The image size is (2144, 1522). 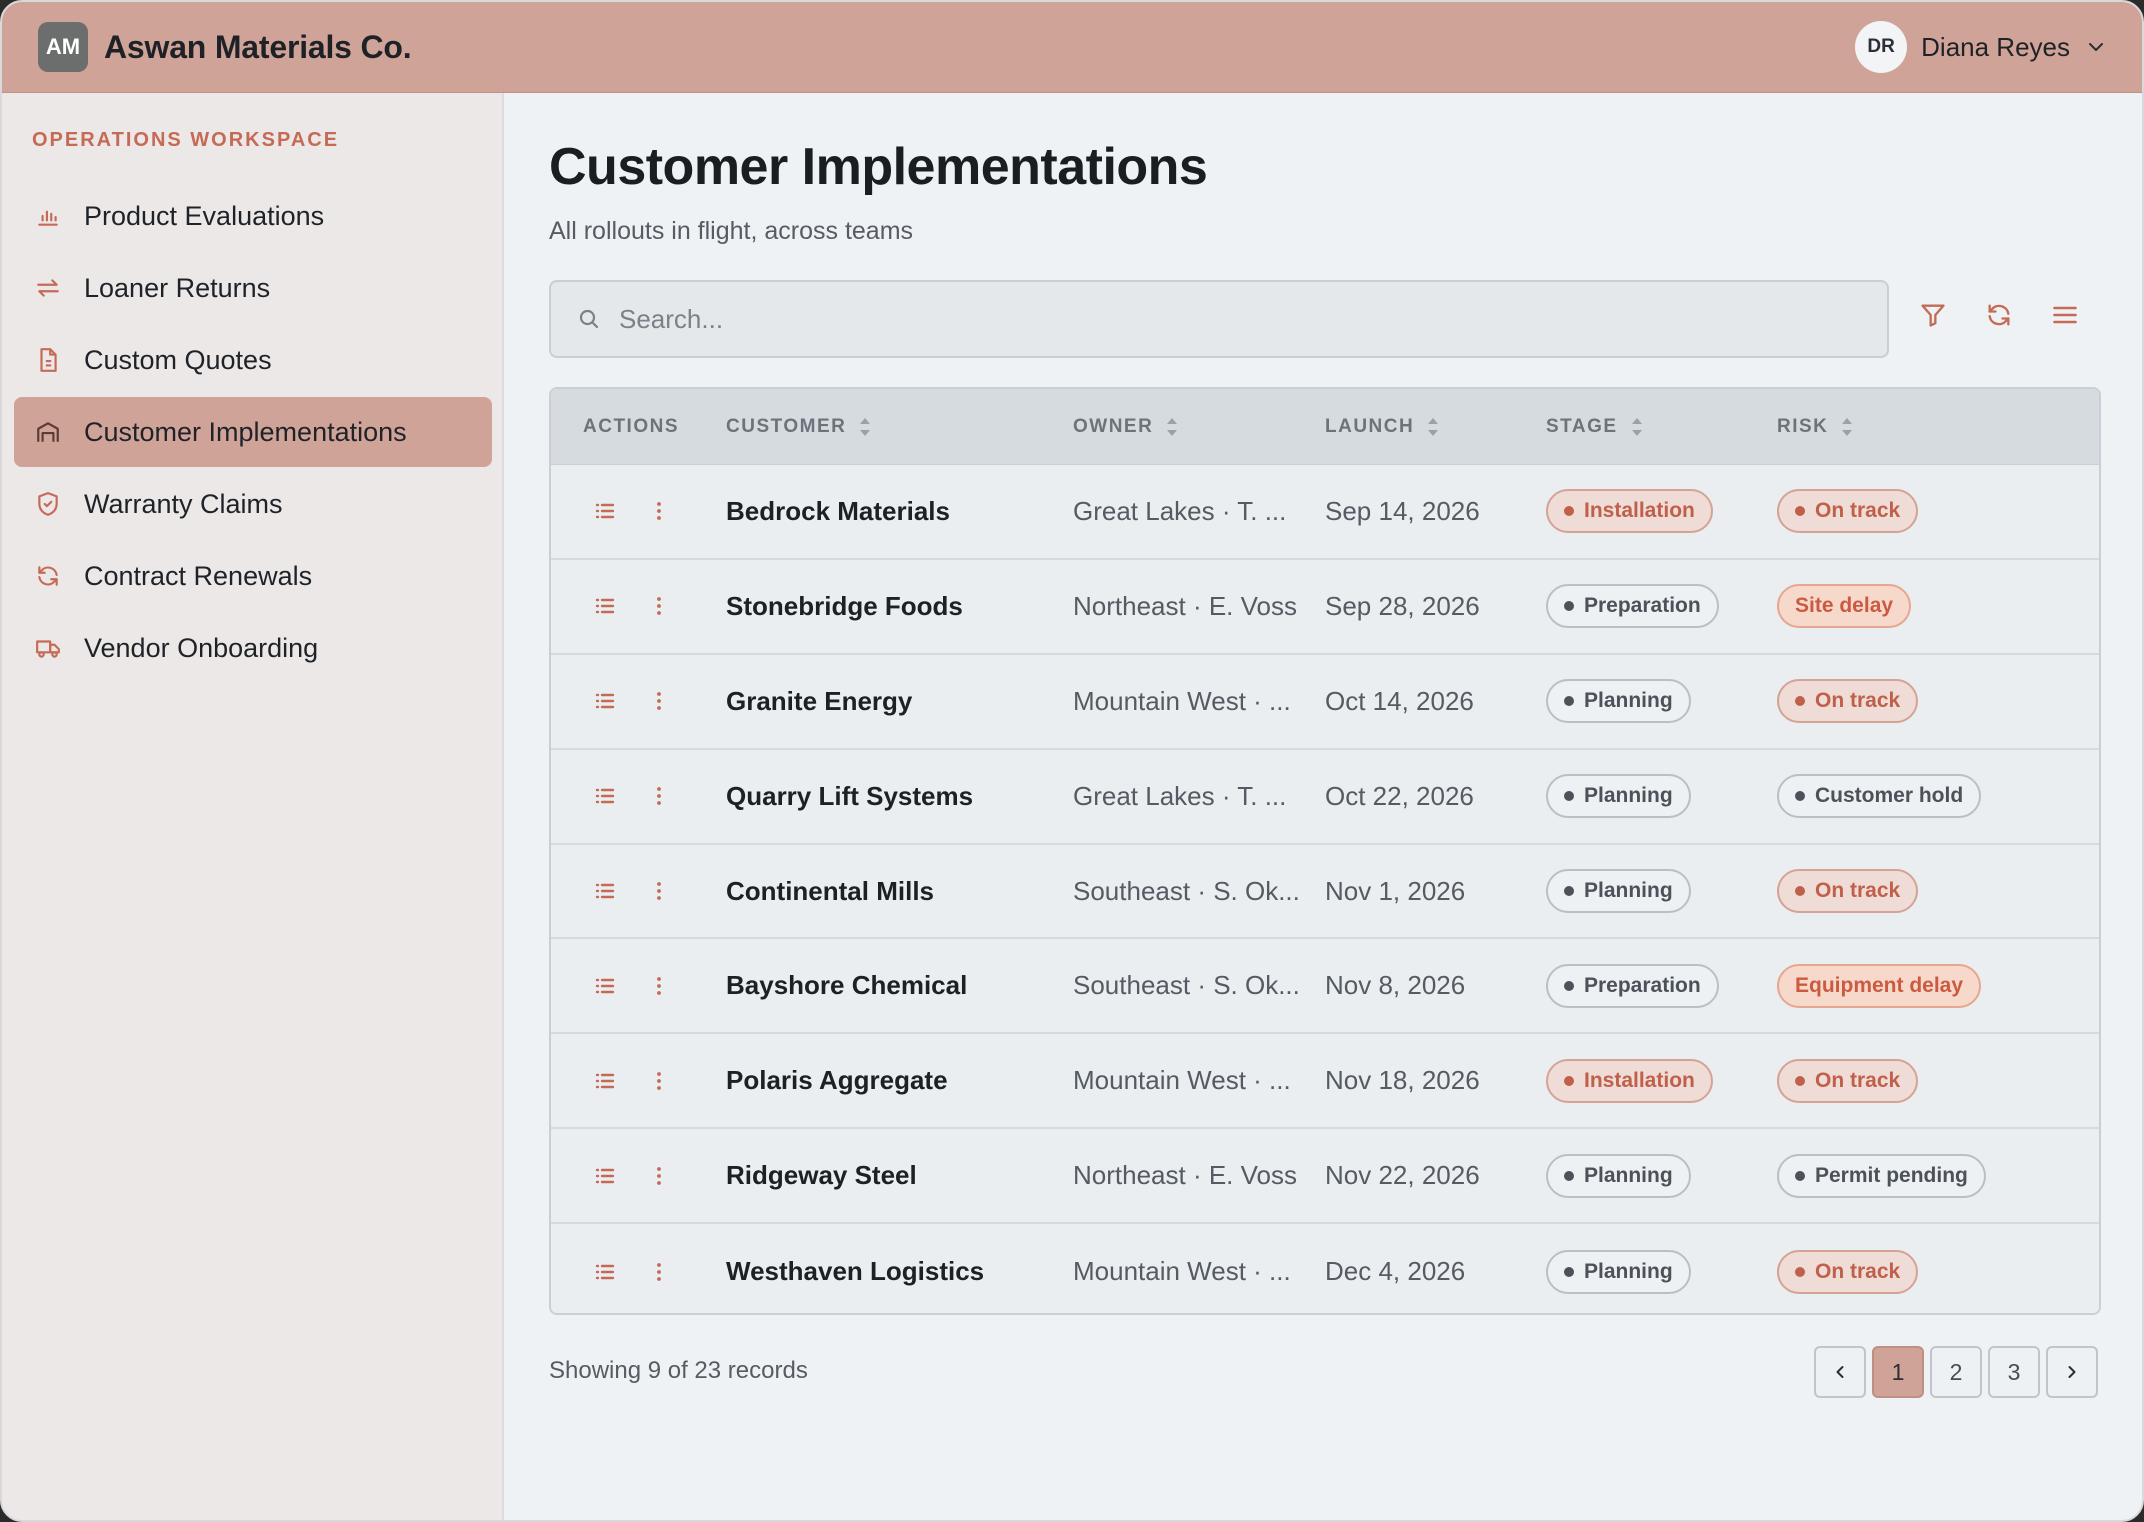 I want to click on prev-page-button, so click(x=1840, y=1372).